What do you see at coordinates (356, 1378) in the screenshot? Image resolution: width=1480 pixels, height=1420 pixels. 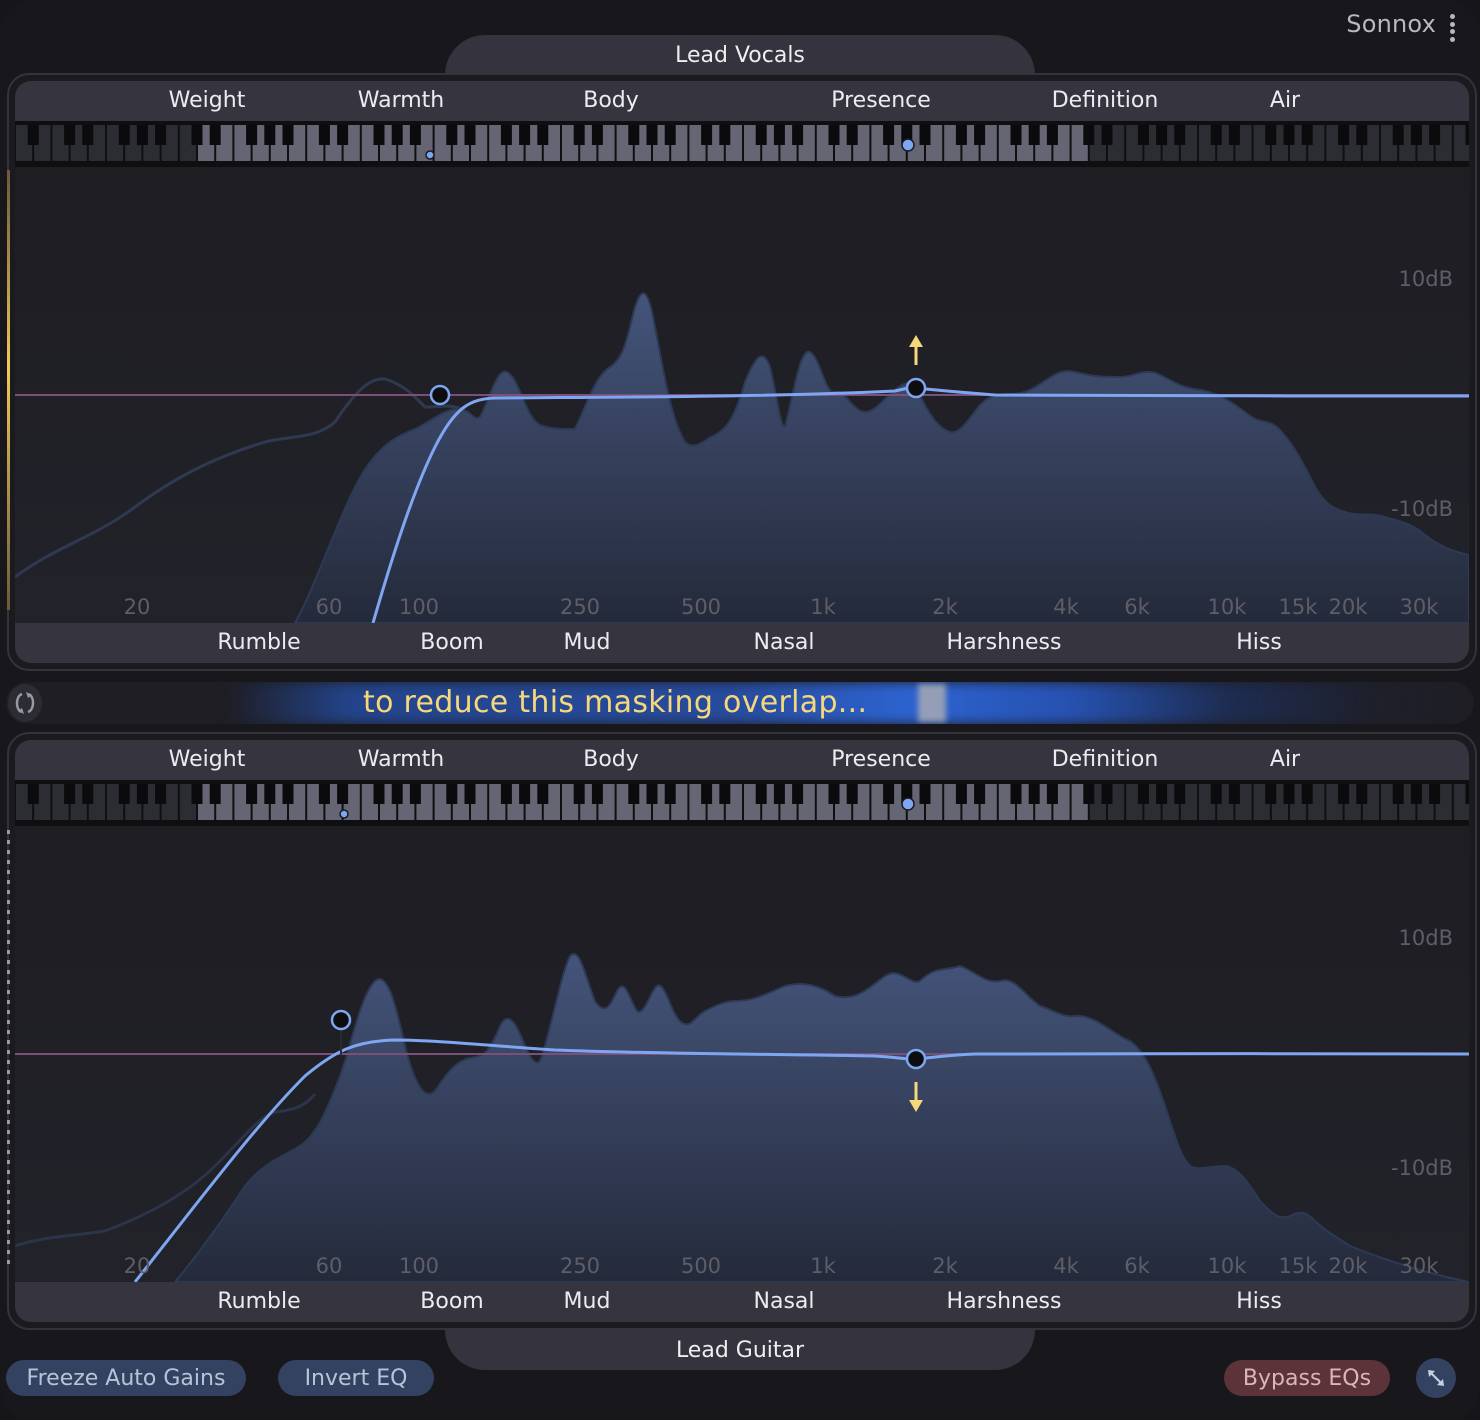 I see `invert-eq-button: Invert EQ` at bounding box center [356, 1378].